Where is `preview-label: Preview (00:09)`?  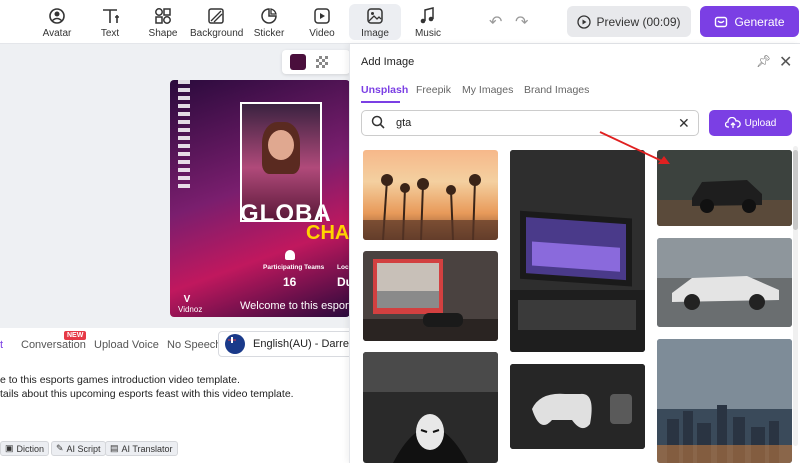
preview-label: Preview (00:09) is located at coordinates (638, 21).